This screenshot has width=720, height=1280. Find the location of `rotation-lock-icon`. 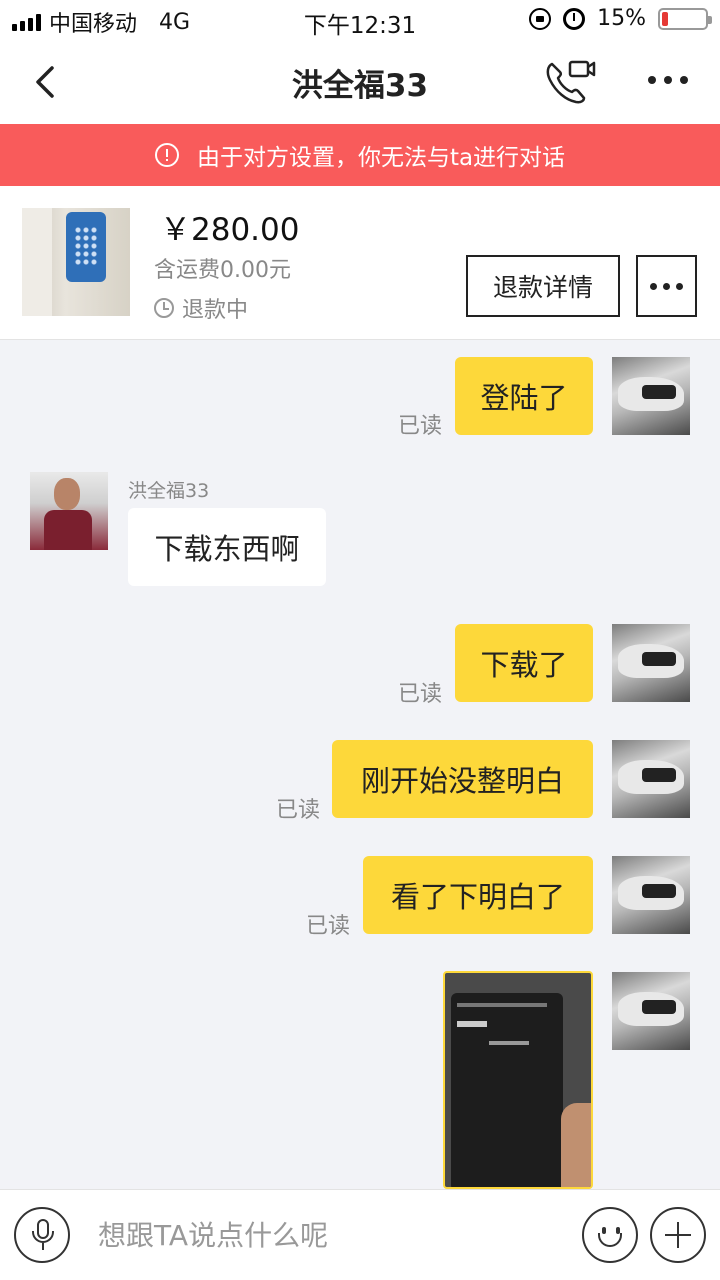

rotation-lock-icon is located at coordinates (540, 18).